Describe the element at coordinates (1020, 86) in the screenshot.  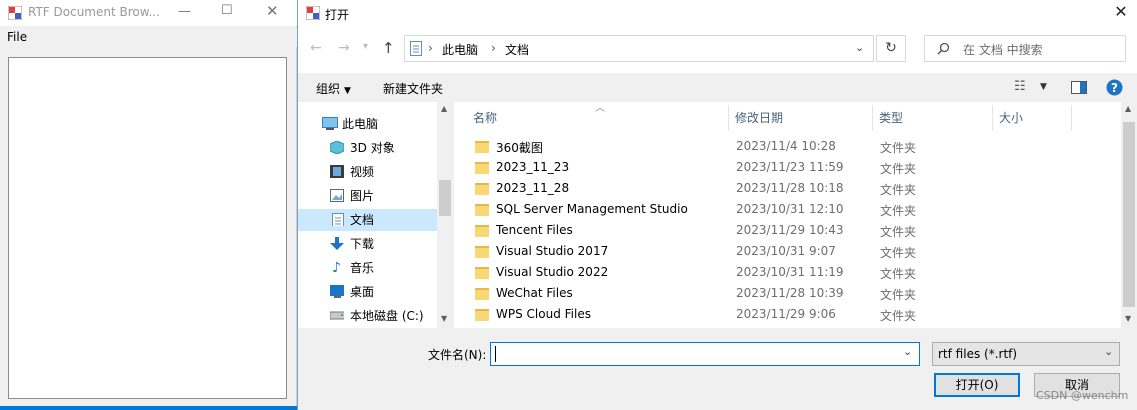
I see `view-options-icon: ☷` at that location.